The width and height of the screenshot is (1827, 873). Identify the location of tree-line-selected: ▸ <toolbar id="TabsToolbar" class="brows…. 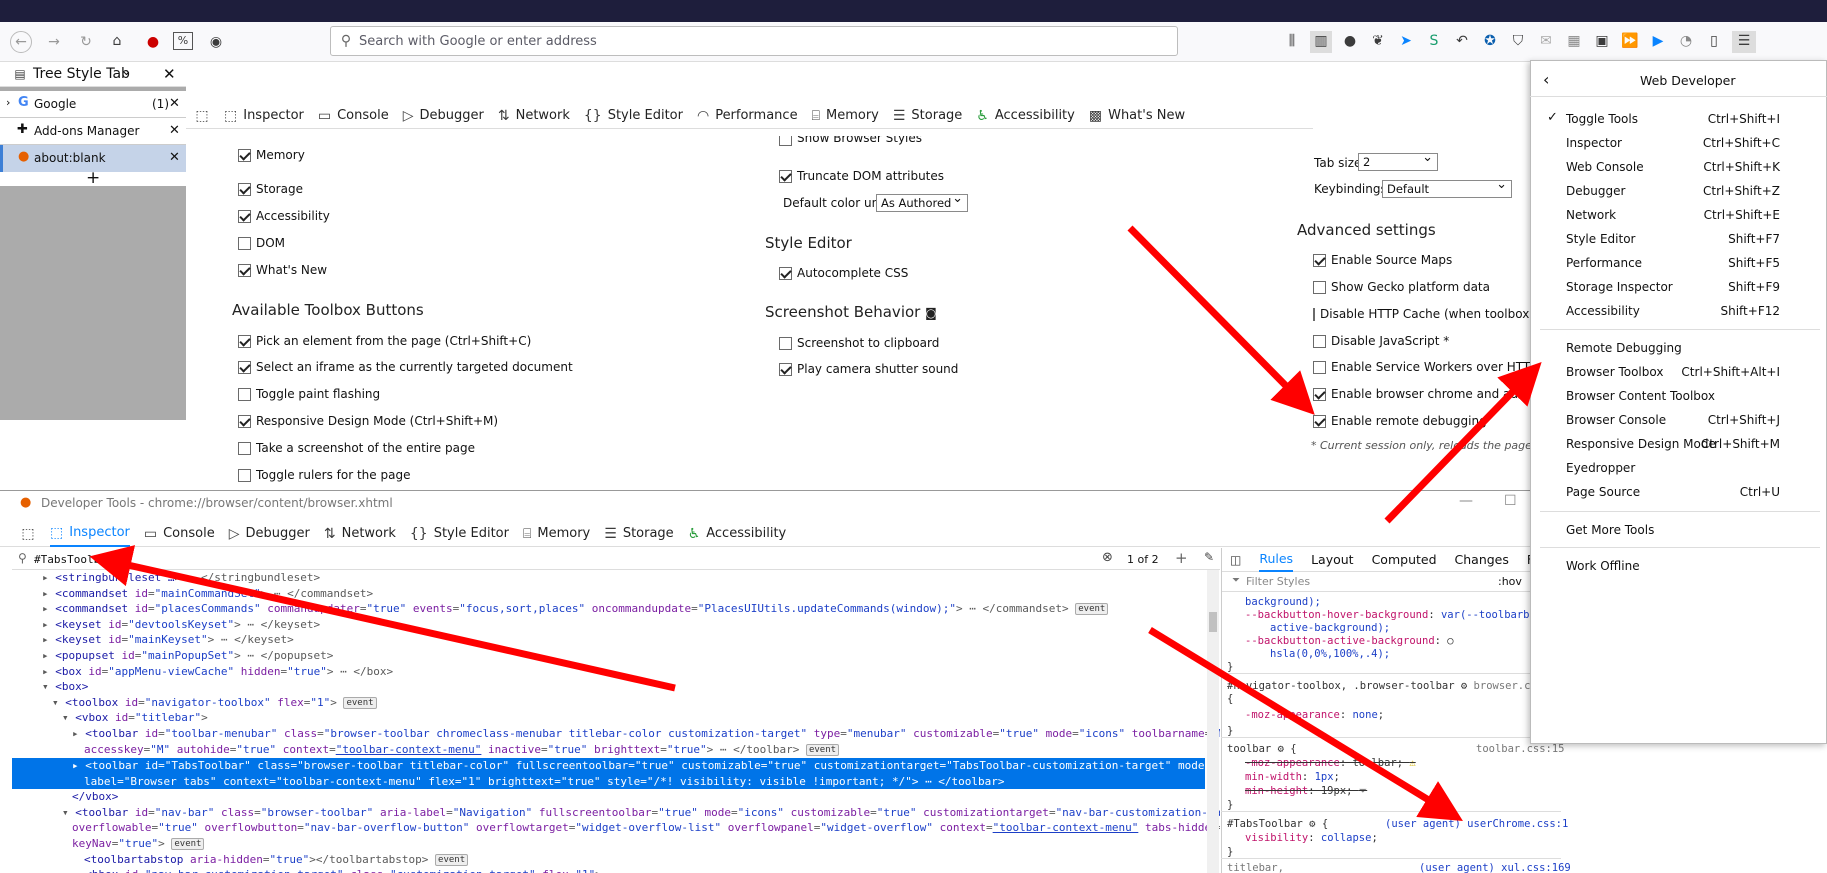
(646, 766).